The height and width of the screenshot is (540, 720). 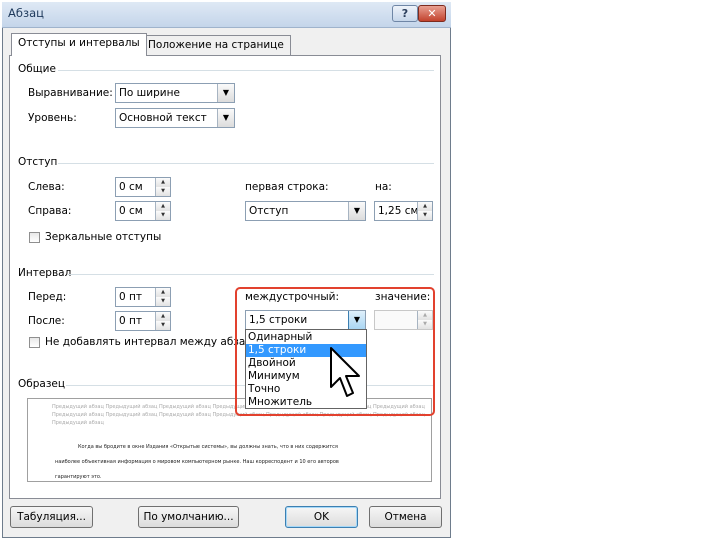 What do you see at coordinates (50, 211) in the screenshot?
I see `right-indent-label: Справа:` at bounding box center [50, 211].